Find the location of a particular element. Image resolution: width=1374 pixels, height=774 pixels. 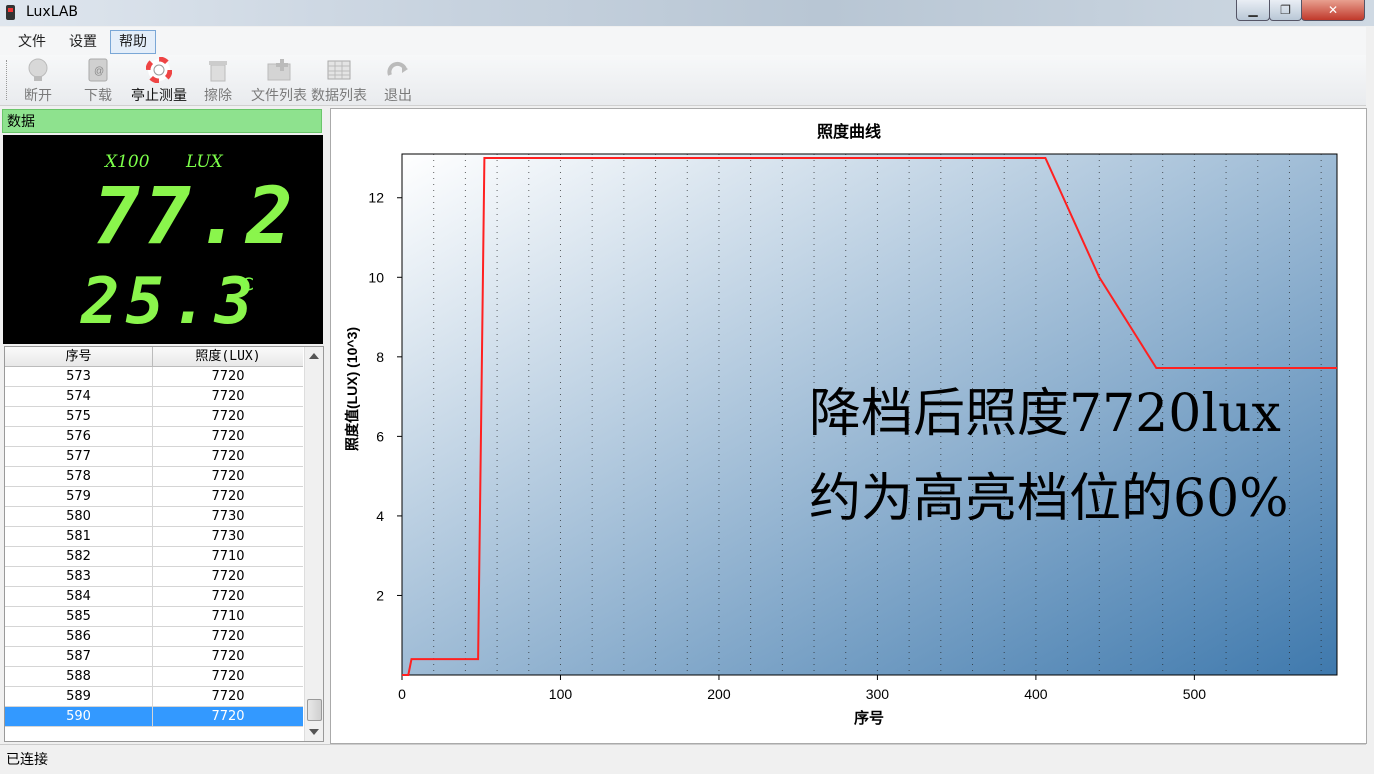

table-row: 582 7710 is located at coordinates (154, 557).